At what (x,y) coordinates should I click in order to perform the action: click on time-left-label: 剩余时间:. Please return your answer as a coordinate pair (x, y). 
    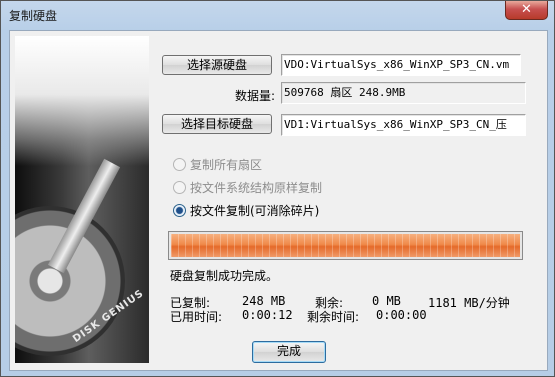
    Looking at the image, I should click on (333, 317).